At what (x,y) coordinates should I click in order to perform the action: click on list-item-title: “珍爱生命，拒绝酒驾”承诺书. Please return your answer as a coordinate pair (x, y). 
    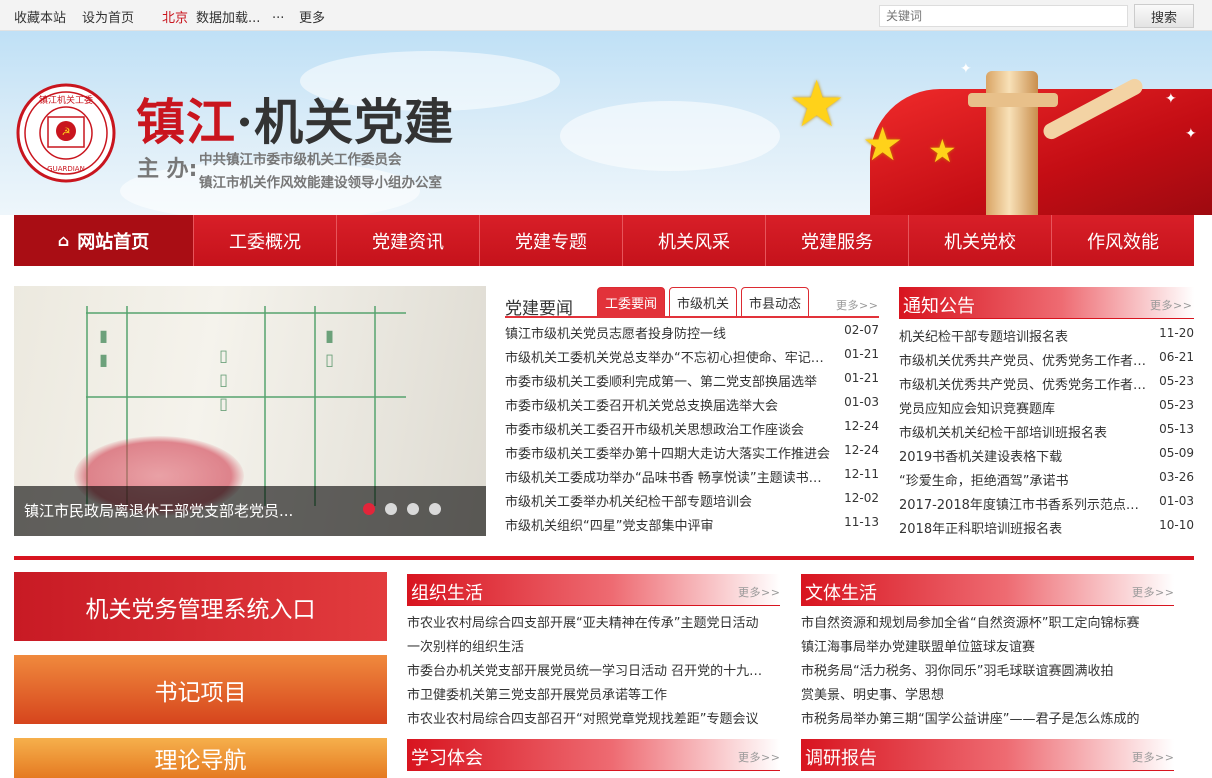
    Looking at the image, I should click on (1025, 479).